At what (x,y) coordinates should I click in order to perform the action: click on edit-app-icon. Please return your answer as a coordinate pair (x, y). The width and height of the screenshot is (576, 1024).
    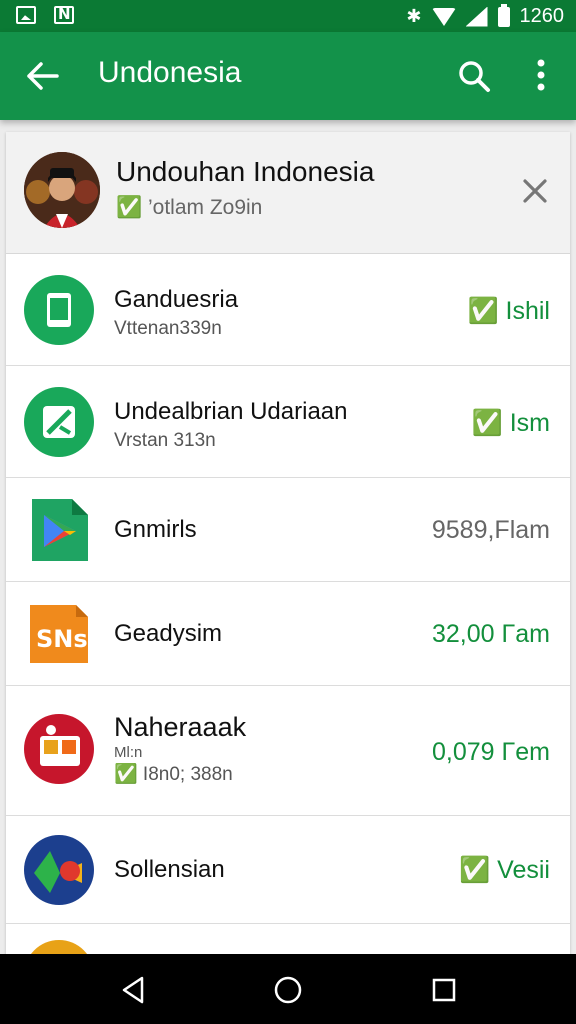
    Looking at the image, I should click on (59, 422).